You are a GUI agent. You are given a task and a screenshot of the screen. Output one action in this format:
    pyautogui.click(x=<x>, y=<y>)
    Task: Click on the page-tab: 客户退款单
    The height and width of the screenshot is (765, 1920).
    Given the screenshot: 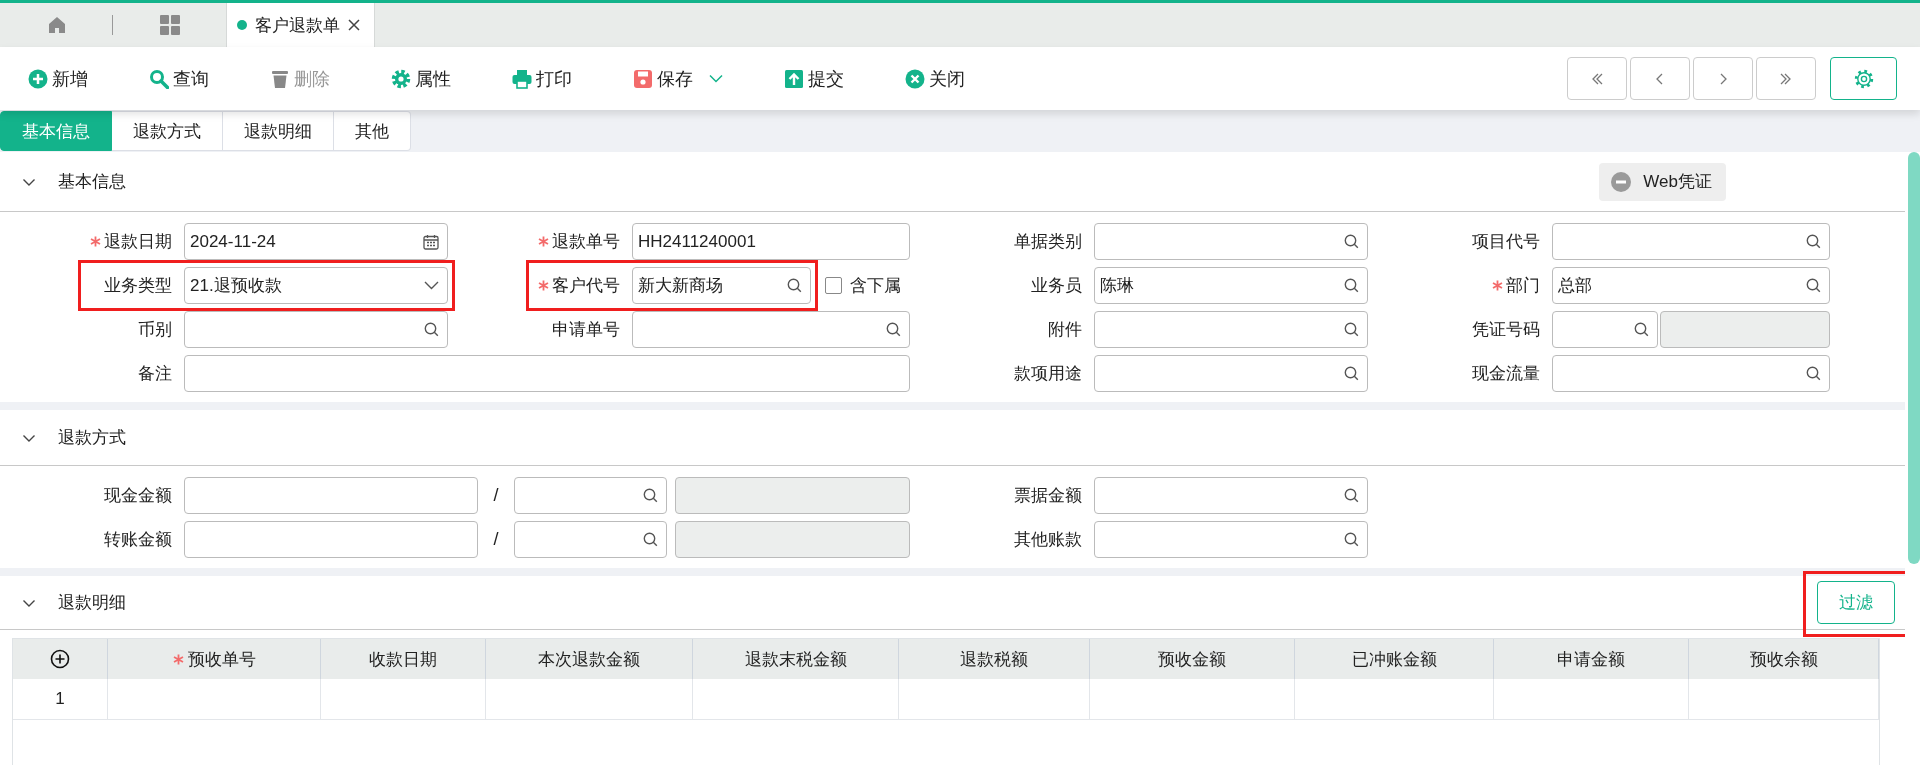 What is the action you would take?
    pyautogui.click(x=300, y=25)
    